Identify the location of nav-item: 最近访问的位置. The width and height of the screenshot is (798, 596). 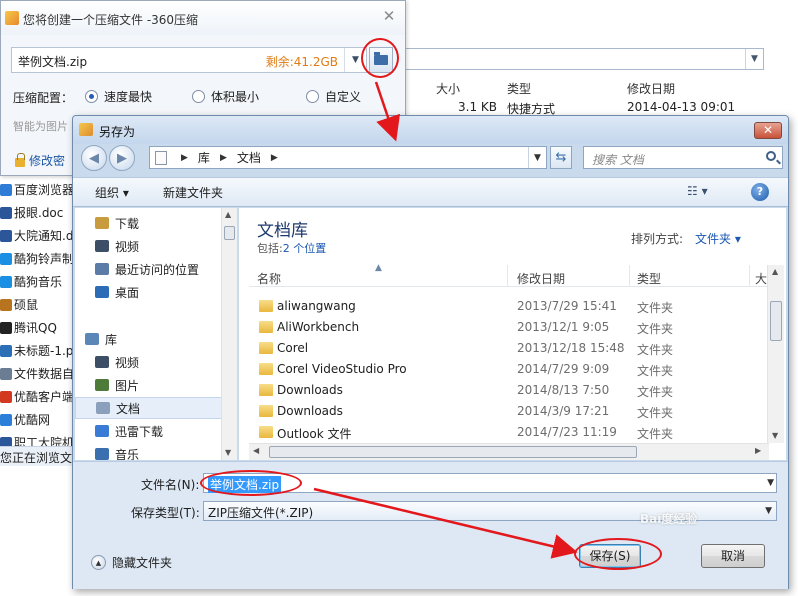
(155, 269).